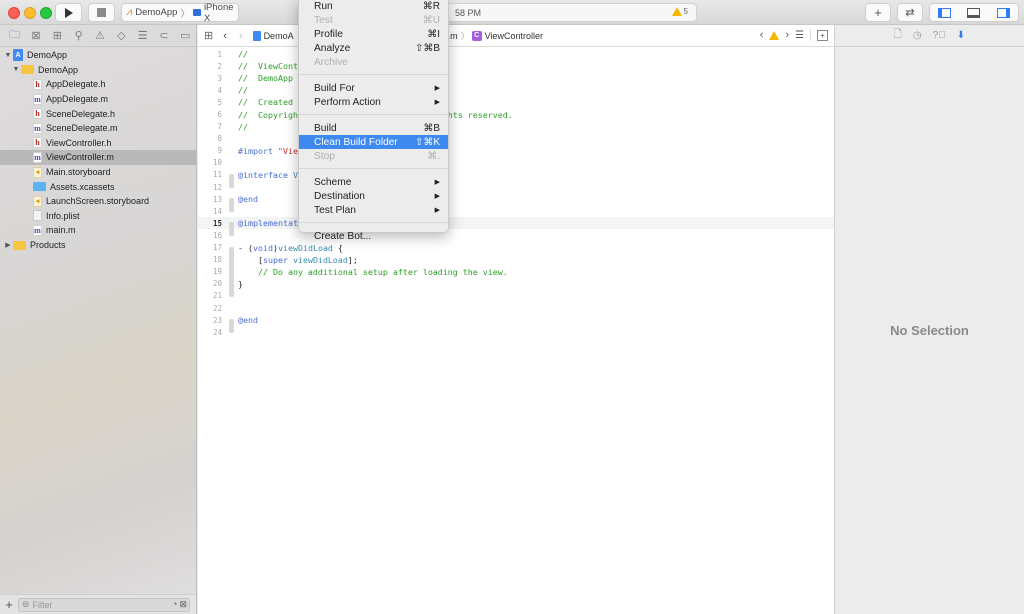  Describe the element at coordinates (98, 55) in the screenshot. I see `file-tree-item: ▼ A DemoApp` at that location.